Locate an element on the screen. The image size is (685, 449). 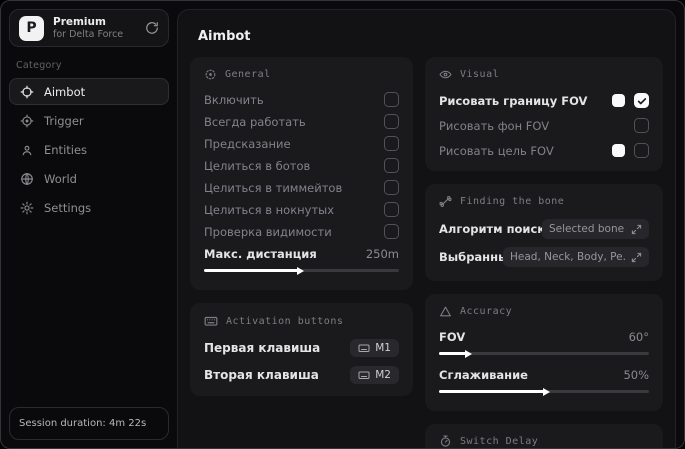
switch-delay-card-title: Switch Delay is located at coordinates (499, 441).